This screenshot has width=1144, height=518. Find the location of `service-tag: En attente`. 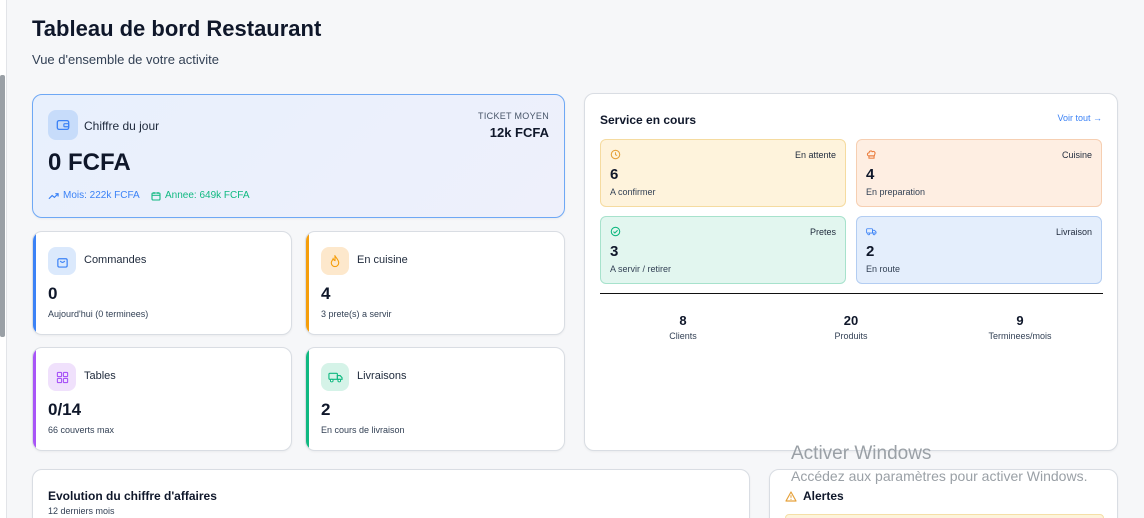

service-tag: En attente is located at coordinates (815, 155).